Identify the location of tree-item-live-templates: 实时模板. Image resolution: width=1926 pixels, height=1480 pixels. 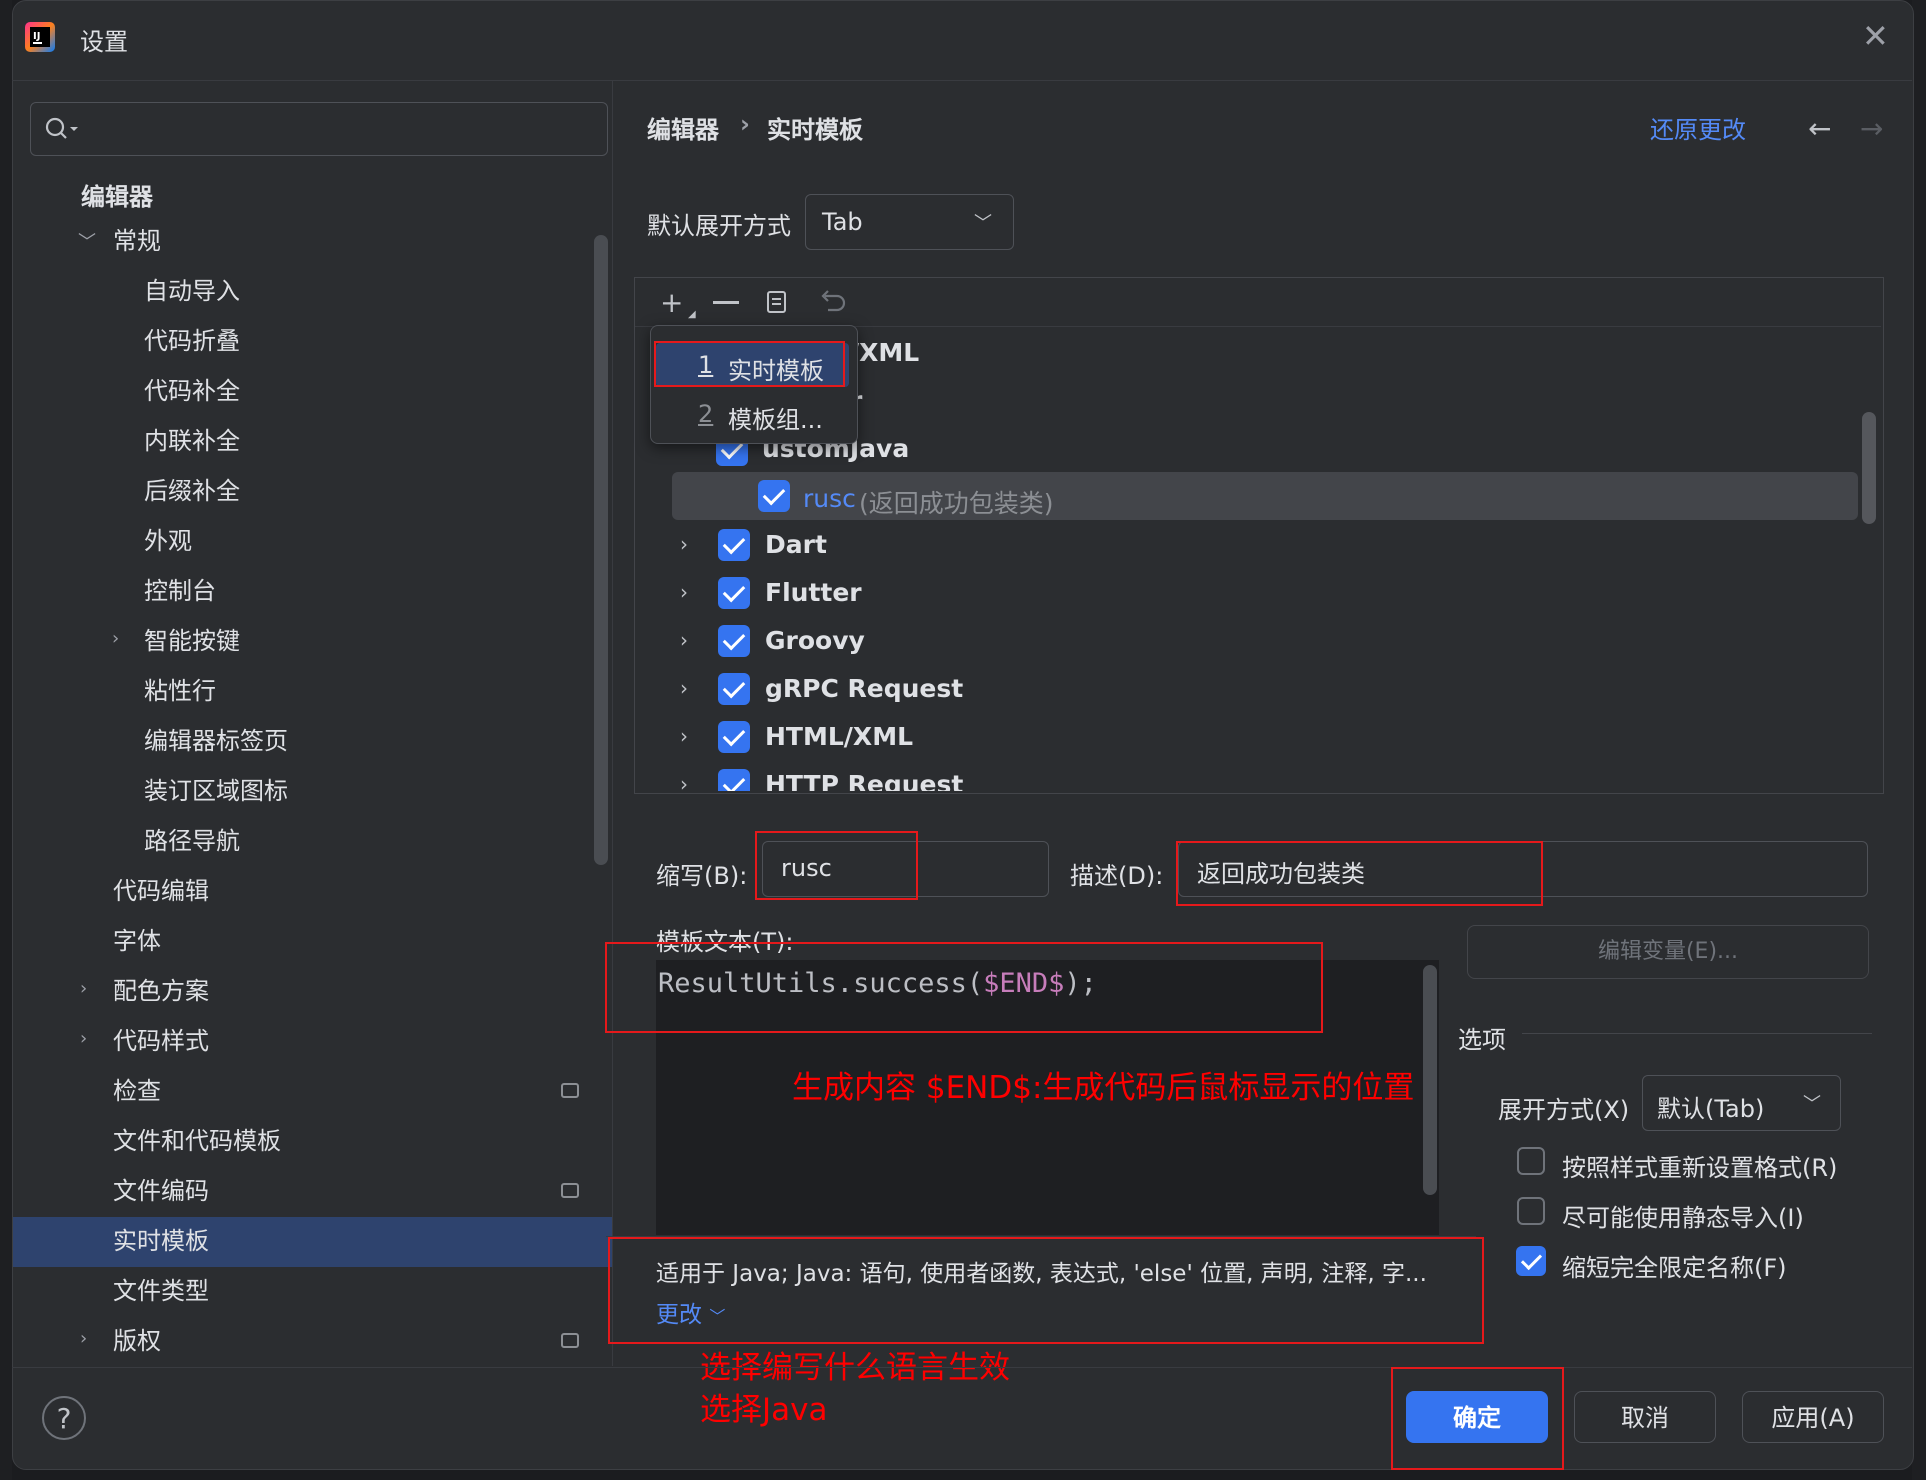
(161, 1241).